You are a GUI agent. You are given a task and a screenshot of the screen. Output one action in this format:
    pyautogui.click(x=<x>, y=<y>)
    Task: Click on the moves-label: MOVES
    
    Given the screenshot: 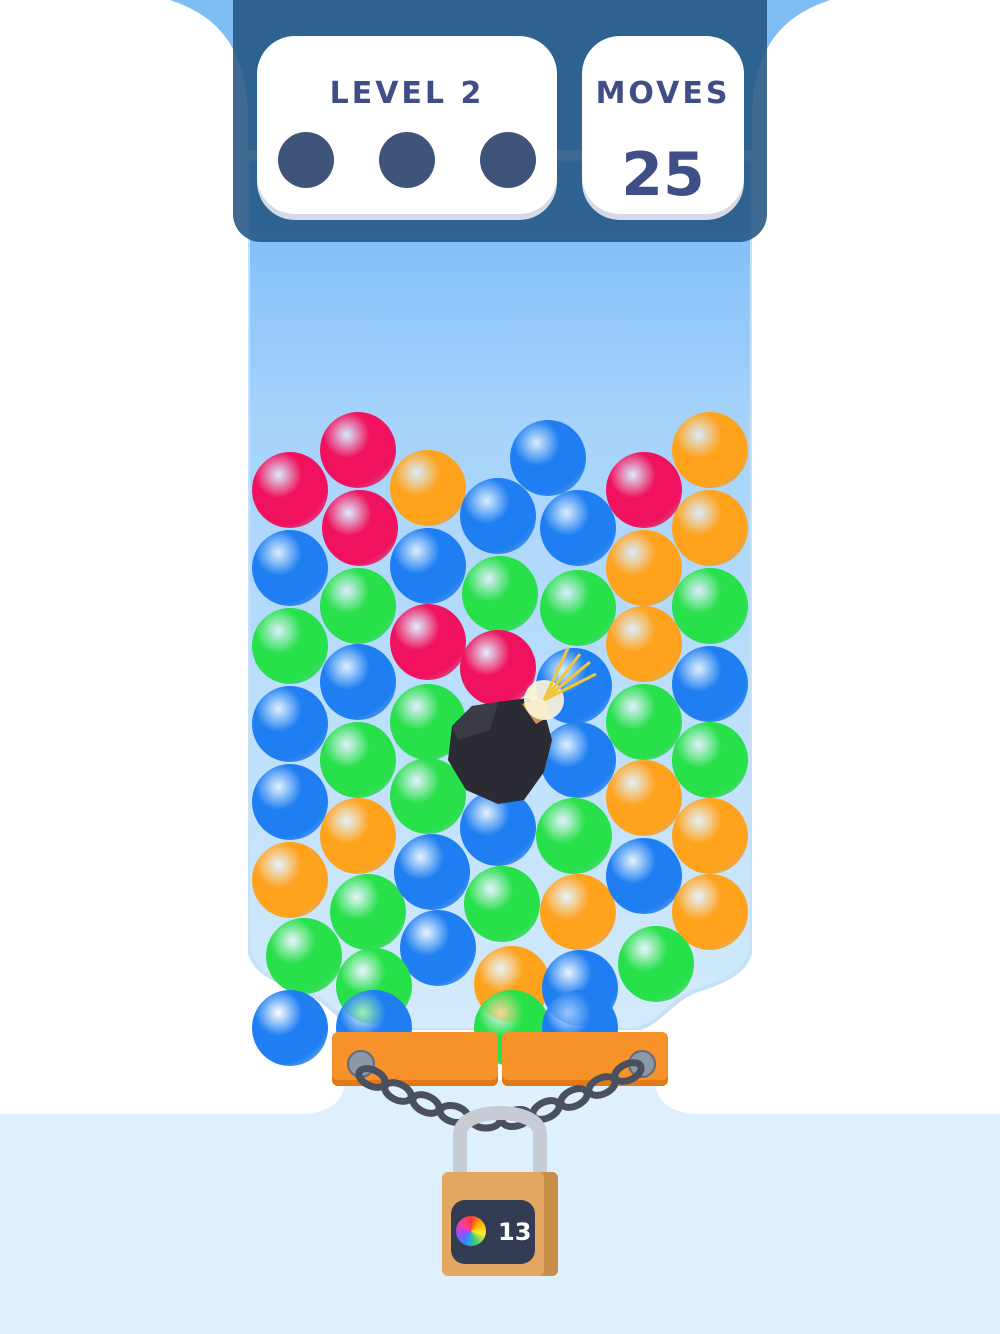 What is the action you would take?
    pyautogui.click(x=663, y=93)
    